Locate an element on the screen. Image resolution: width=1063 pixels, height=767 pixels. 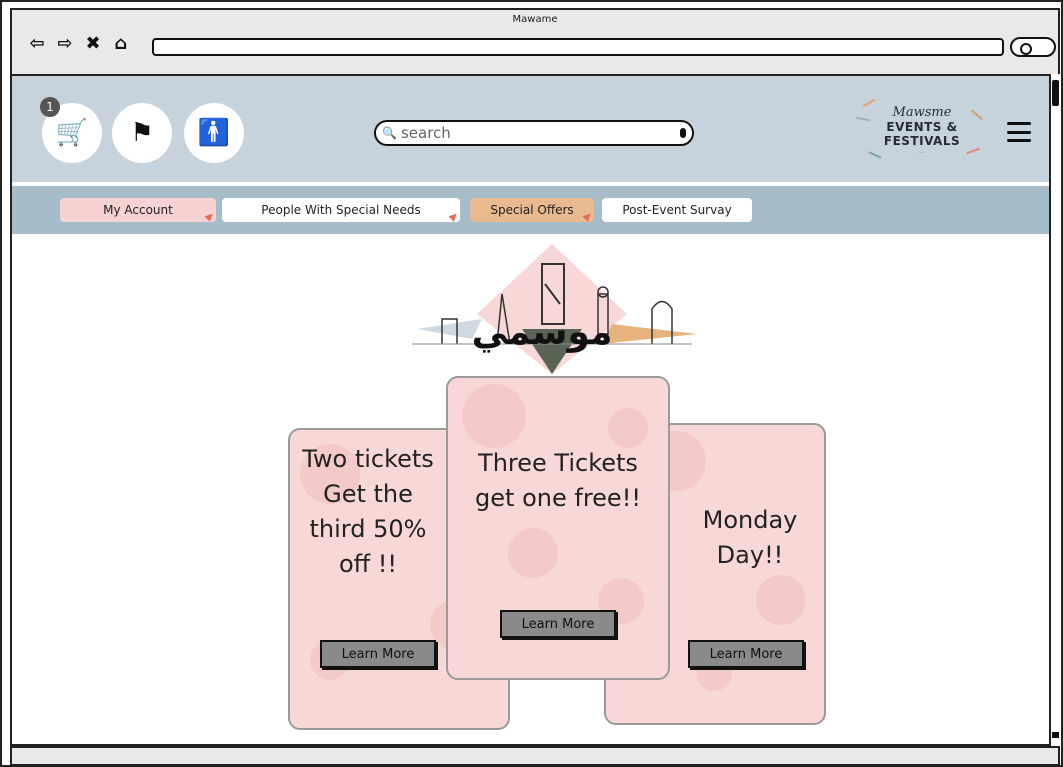
tab-special-offers: Special Offers ▲ is located at coordinates (532, 211).